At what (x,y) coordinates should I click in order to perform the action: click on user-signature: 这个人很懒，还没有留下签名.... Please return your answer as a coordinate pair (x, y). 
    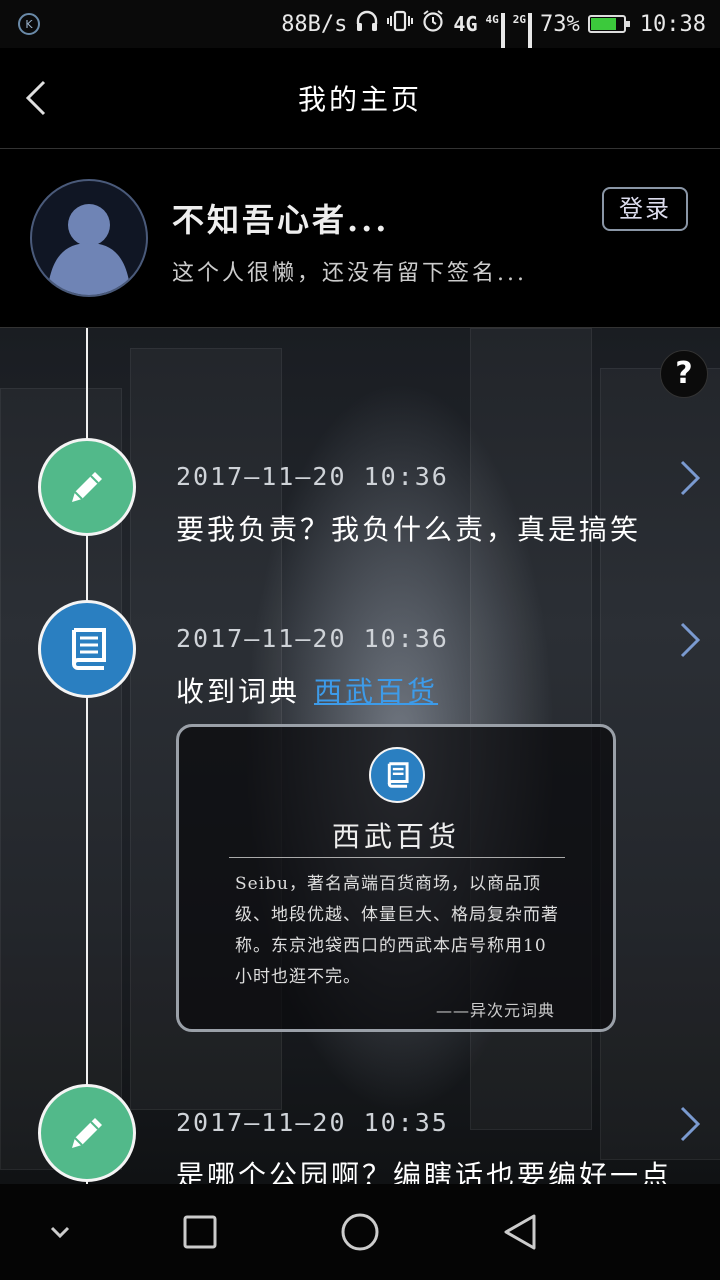
    Looking at the image, I should click on (349, 273).